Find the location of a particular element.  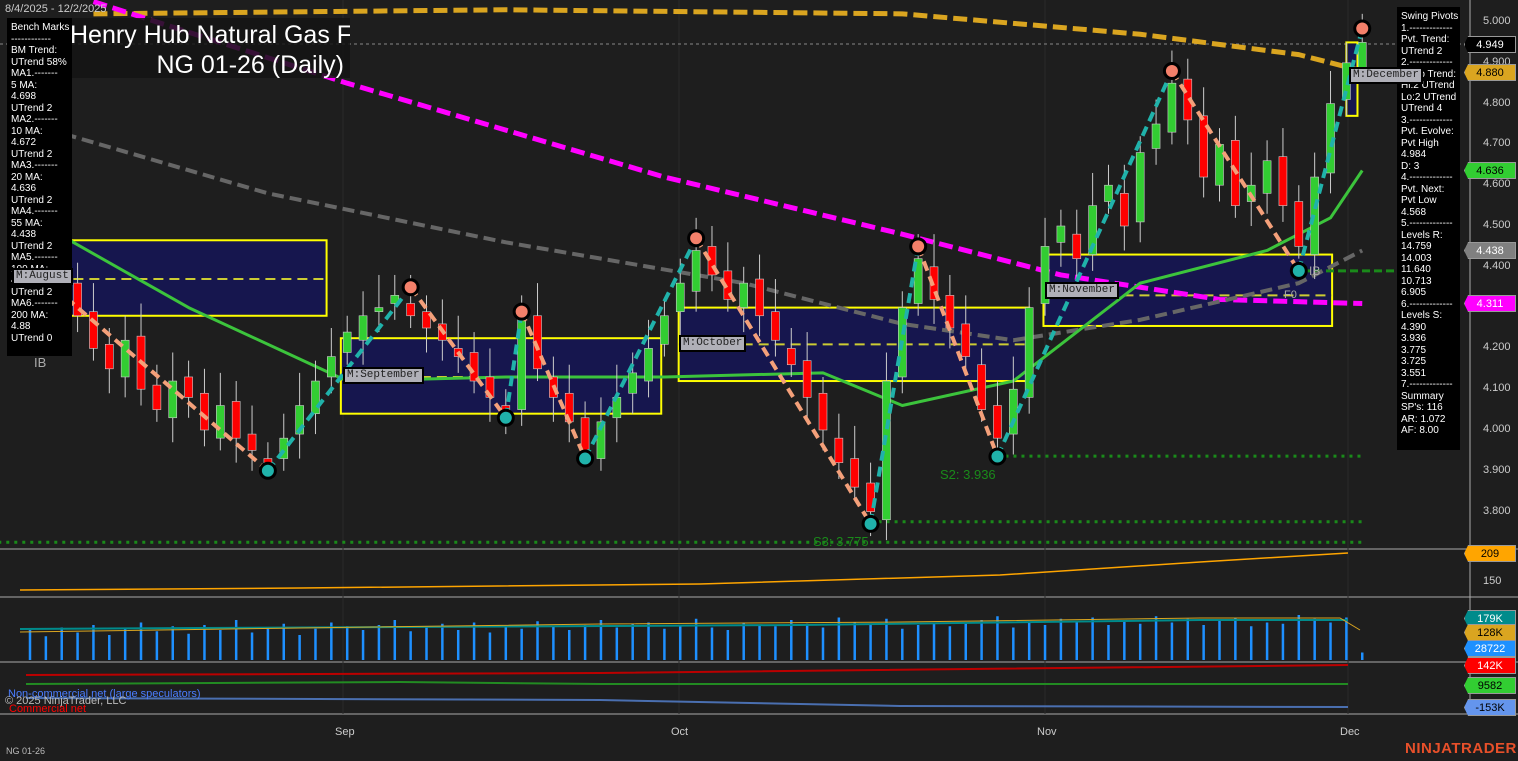

x-tick-sep: Sep is located at coordinates (345, 732).